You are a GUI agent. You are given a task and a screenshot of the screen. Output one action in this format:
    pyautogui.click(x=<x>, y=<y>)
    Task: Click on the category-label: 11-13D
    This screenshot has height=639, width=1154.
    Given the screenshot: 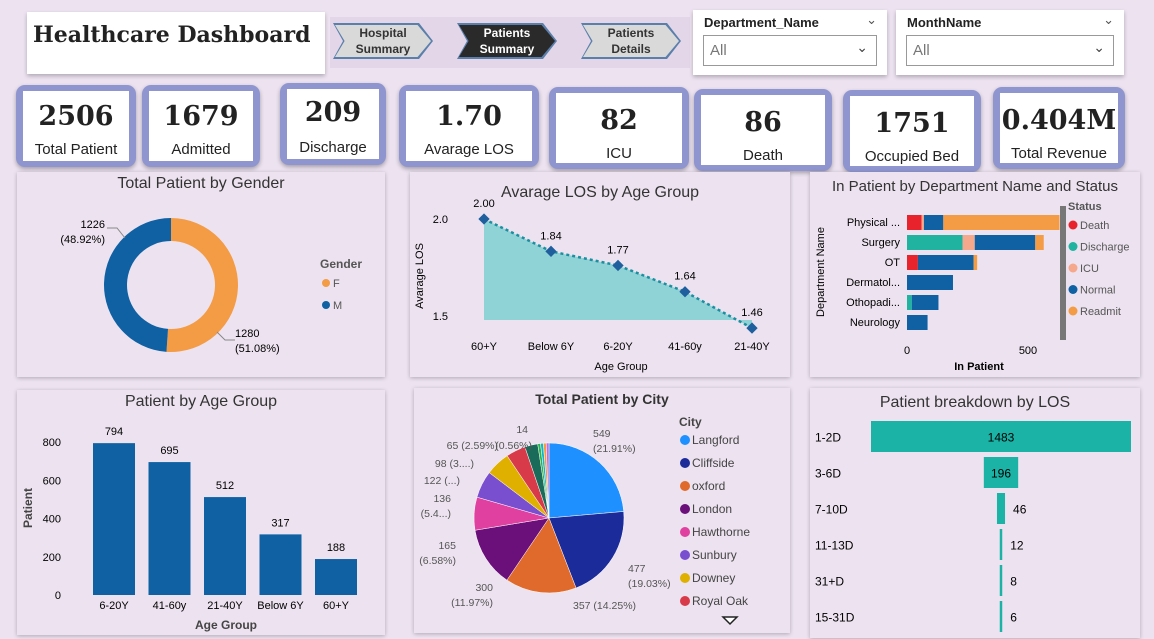 What is the action you would take?
    pyautogui.click(x=834, y=546)
    